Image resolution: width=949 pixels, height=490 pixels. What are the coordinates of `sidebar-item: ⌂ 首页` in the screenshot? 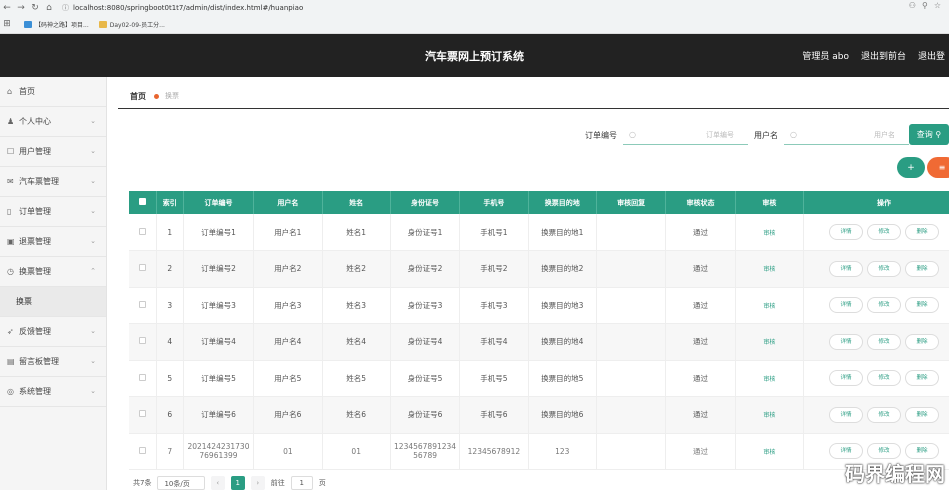 It's located at (53, 92).